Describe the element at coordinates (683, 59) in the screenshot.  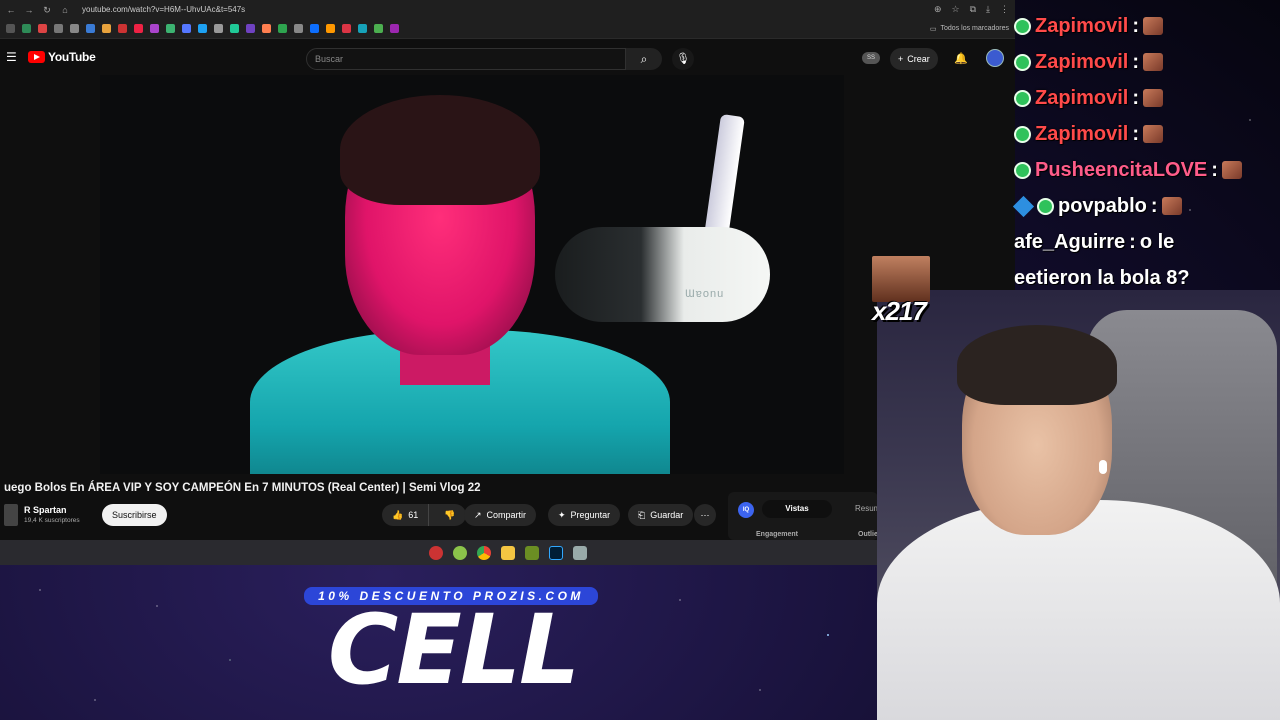
I see `voice-search-button: 🎙` at that location.